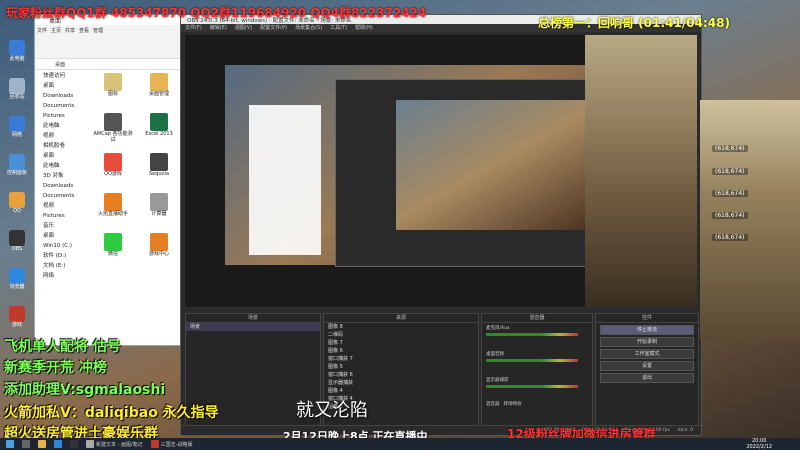 The image size is (800, 450). I want to click on file-item: 游戏中心, so click(159, 252).